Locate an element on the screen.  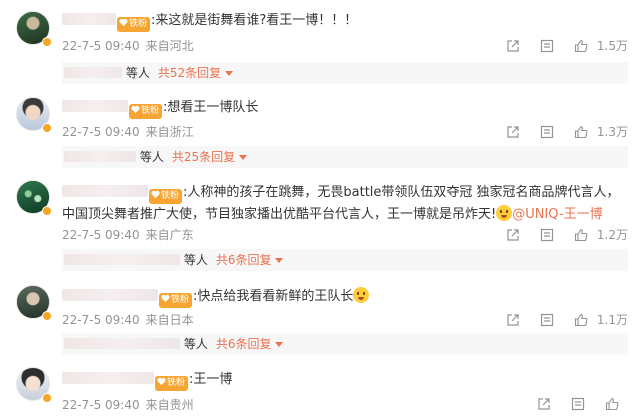
comment-location: 来自浙江 is located at coordinates (169, 132).